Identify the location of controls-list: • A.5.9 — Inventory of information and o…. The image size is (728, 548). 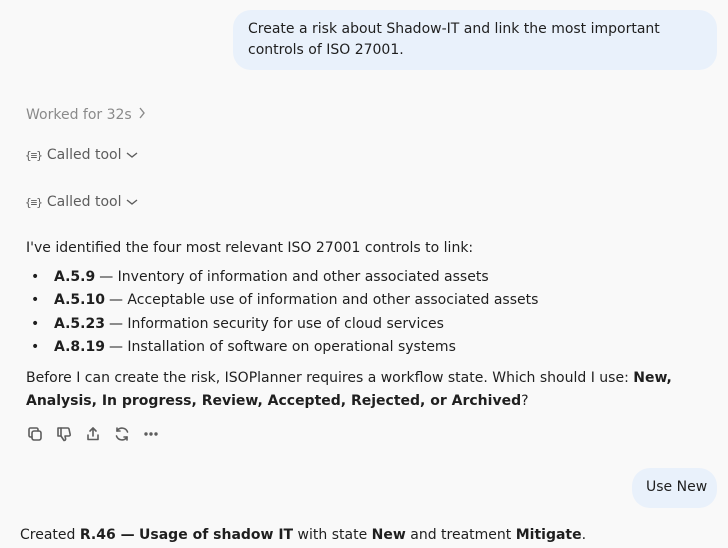
(284, 313).